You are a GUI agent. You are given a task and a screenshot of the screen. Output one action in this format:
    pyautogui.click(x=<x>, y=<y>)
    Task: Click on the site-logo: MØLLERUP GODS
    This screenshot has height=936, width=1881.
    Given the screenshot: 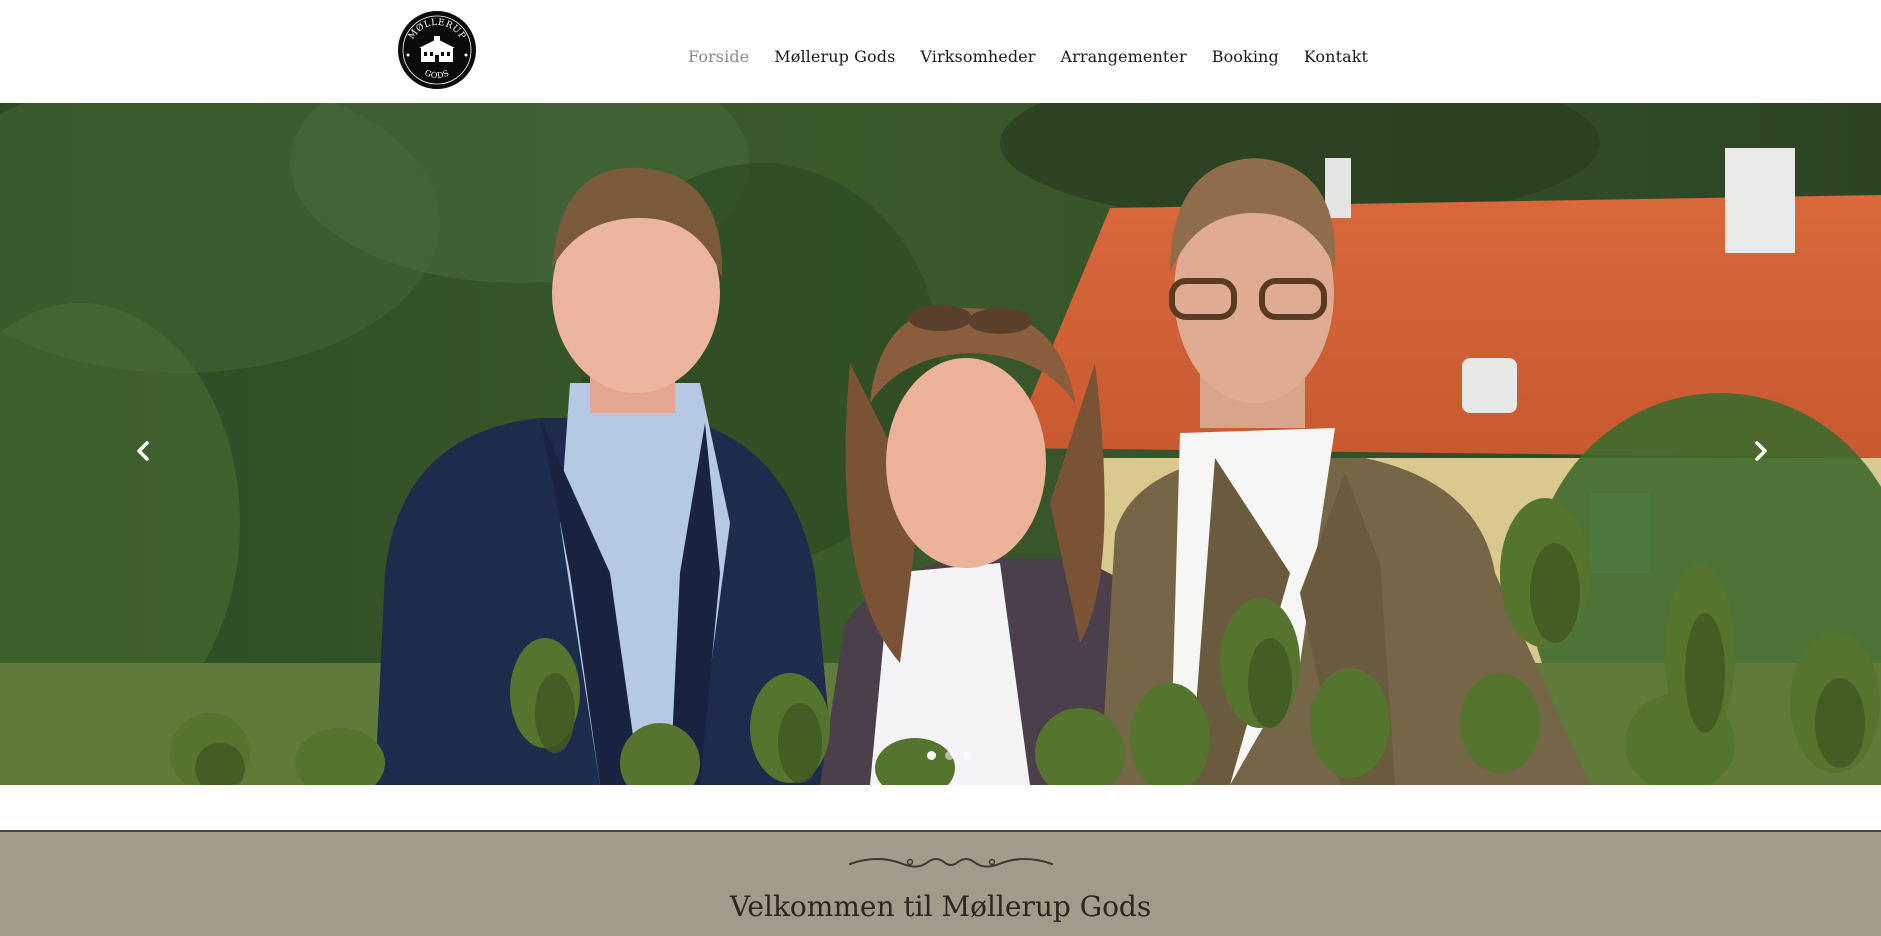 What is the action you would take?
    pyautogui.click(x=437, y=50)
    